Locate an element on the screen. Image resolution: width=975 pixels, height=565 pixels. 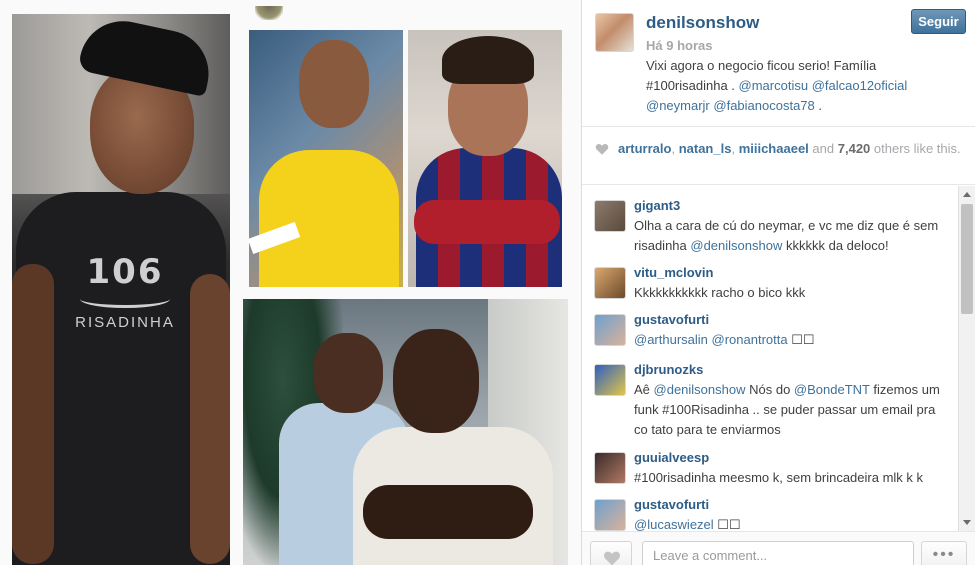
comment-text: @arthursalin @ronantrotta ☐☐ is located at coordinates (791, 340).